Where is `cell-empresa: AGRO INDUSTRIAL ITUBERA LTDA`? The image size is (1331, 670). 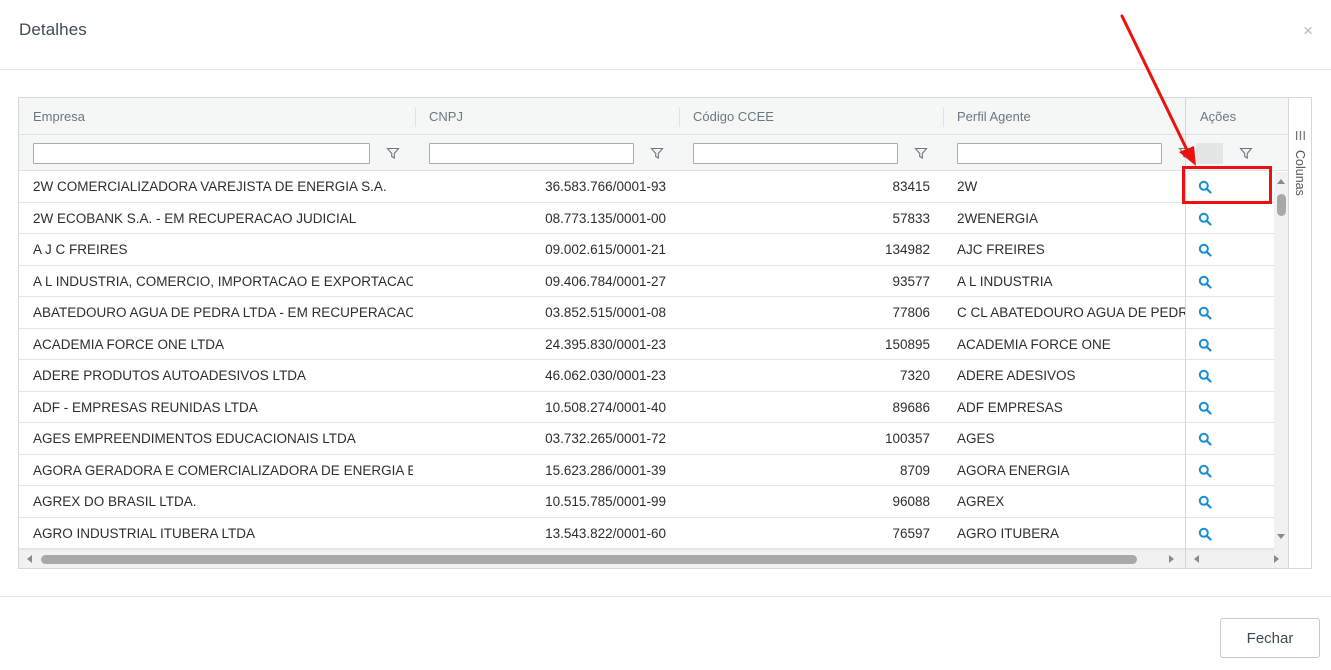
cell-empresa: AGRO INDUSTRIAL ITUBERA LTDA is located at coordinates (144, 533).